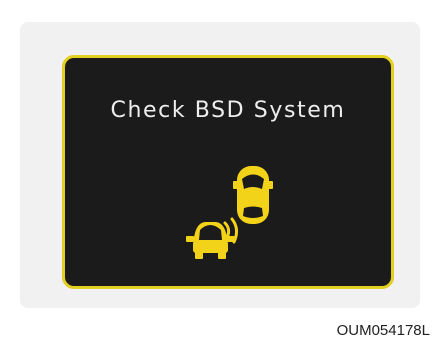  I want to click on front-car-icon, so click(253, 195).